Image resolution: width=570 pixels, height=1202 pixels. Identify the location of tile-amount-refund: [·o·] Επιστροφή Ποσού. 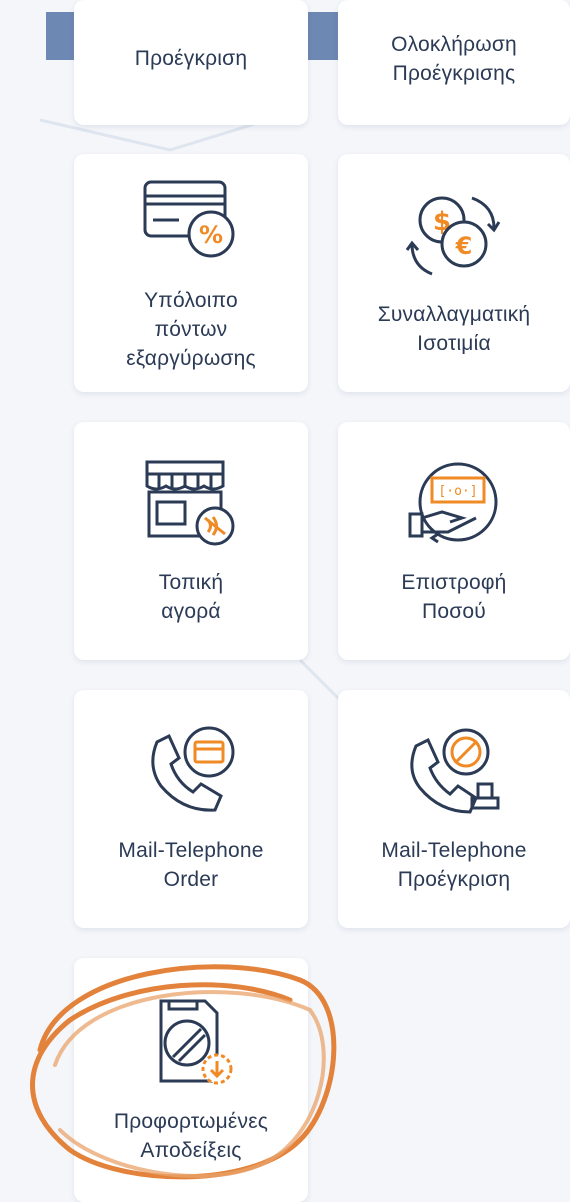
(454, 541).